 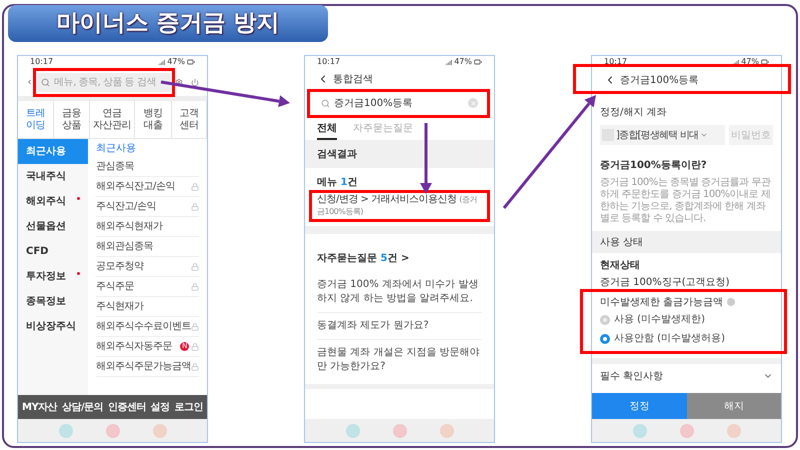 What do you see at coordinates (147, 227) in the screenshot?
I see `menu-item: 해외주식현재가` at bounding box center [147, 227].